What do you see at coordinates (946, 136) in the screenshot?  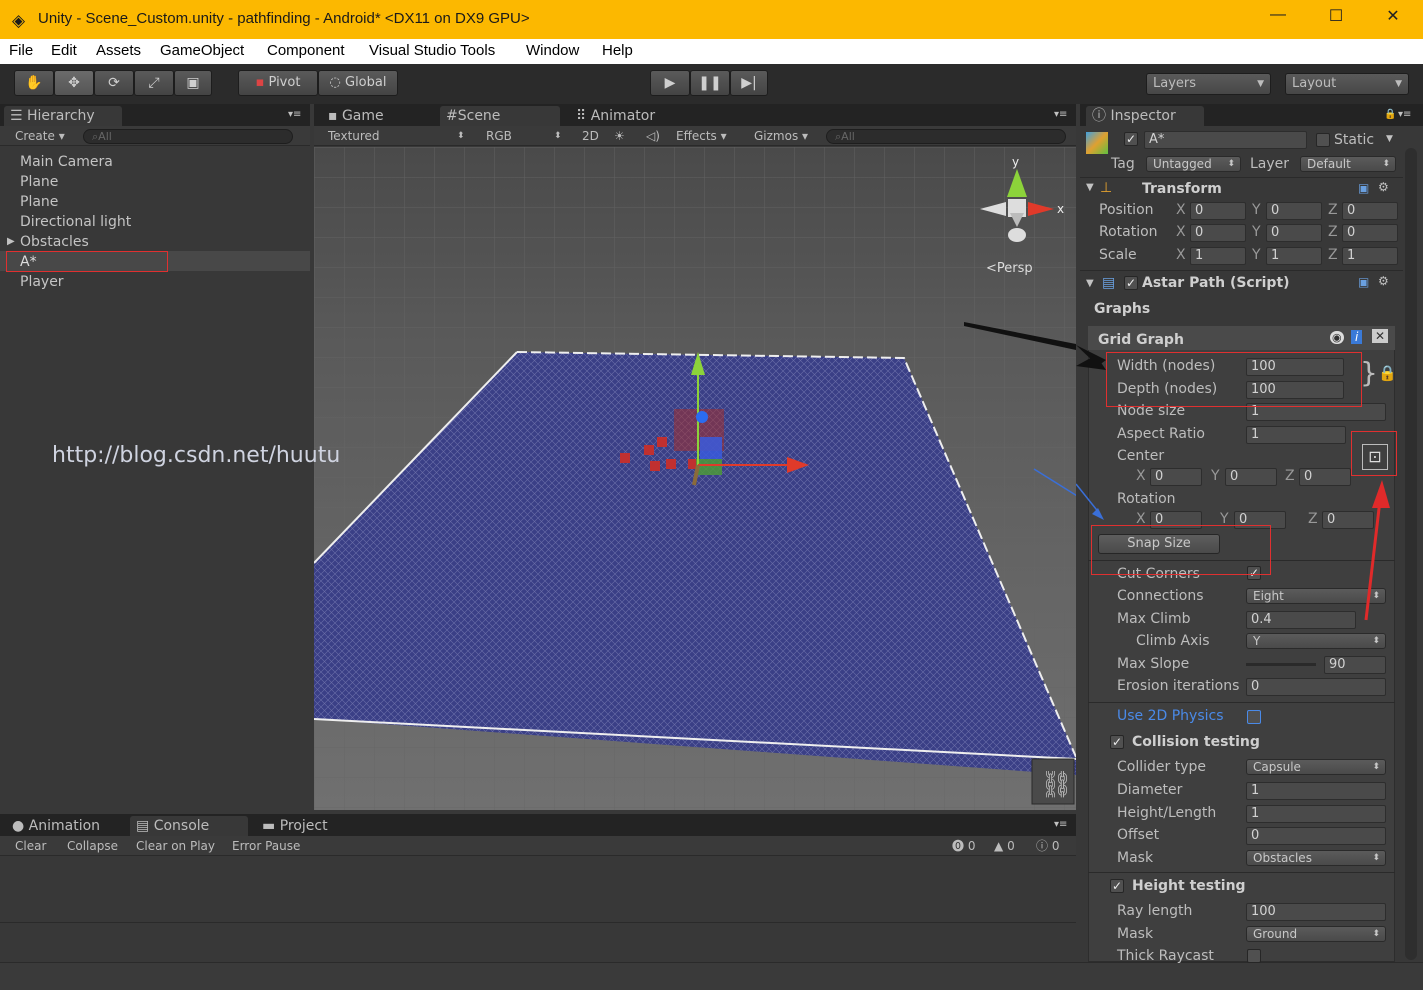 I see `scene-search-input: ⌕All` at bounding box center [946, 136].